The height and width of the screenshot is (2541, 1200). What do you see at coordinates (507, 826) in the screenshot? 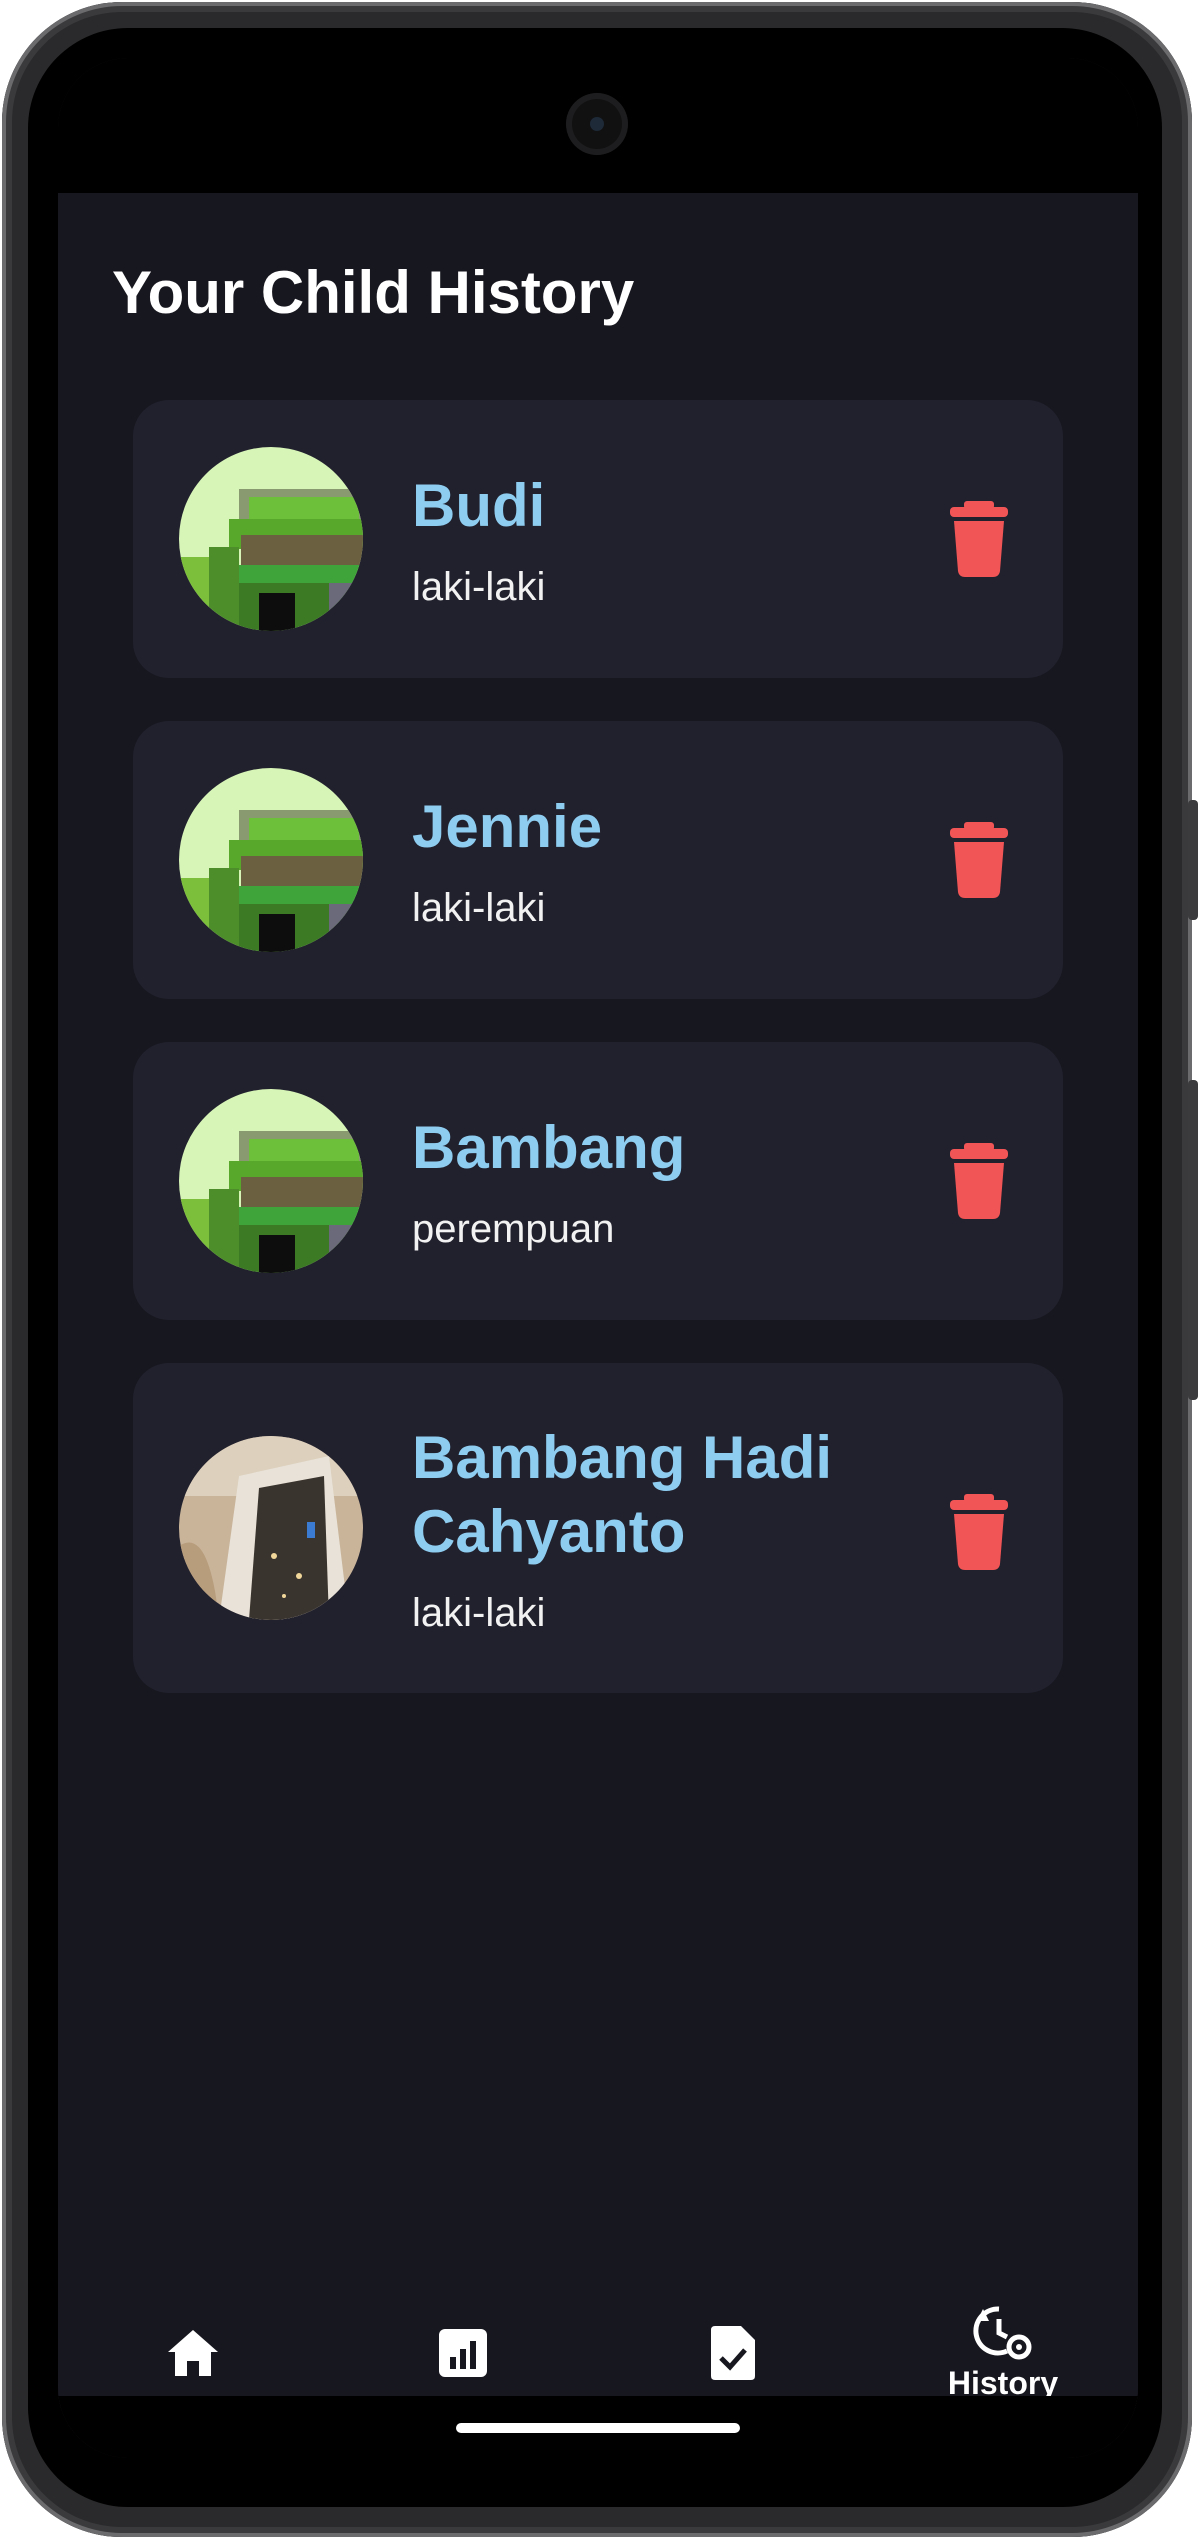
I see `child-name: Jennie` at bounding box center [507, 826].